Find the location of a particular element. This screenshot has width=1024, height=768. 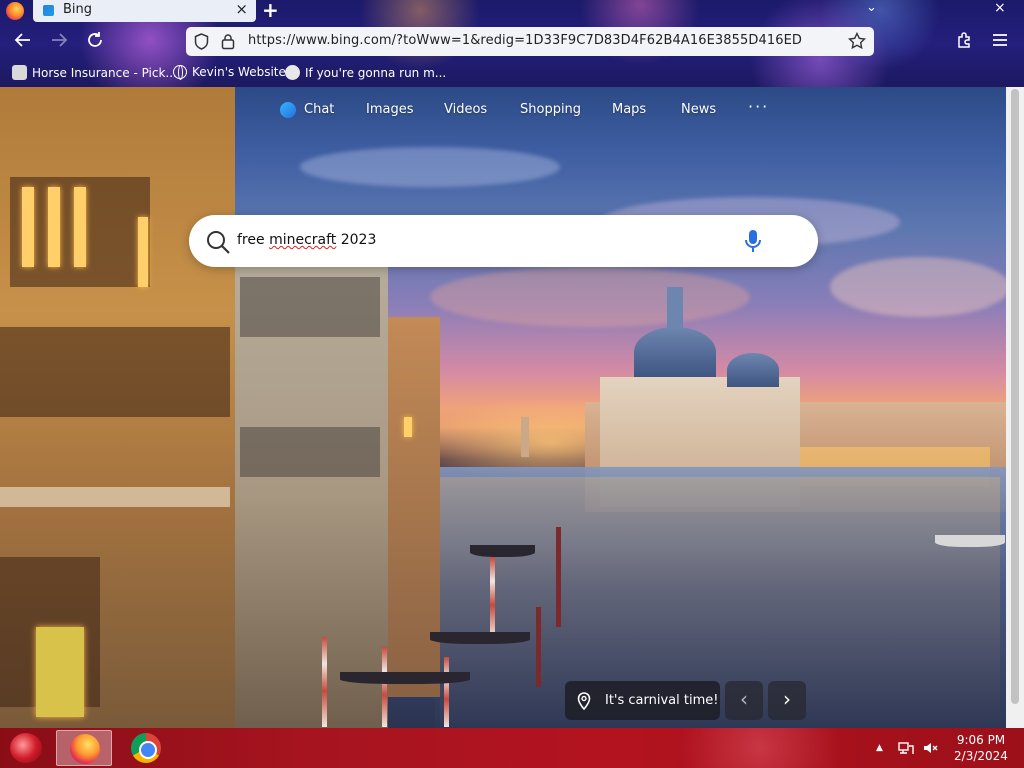

tray-overflow-chevron-icon: ▲ is located at coordinates (879, 748).